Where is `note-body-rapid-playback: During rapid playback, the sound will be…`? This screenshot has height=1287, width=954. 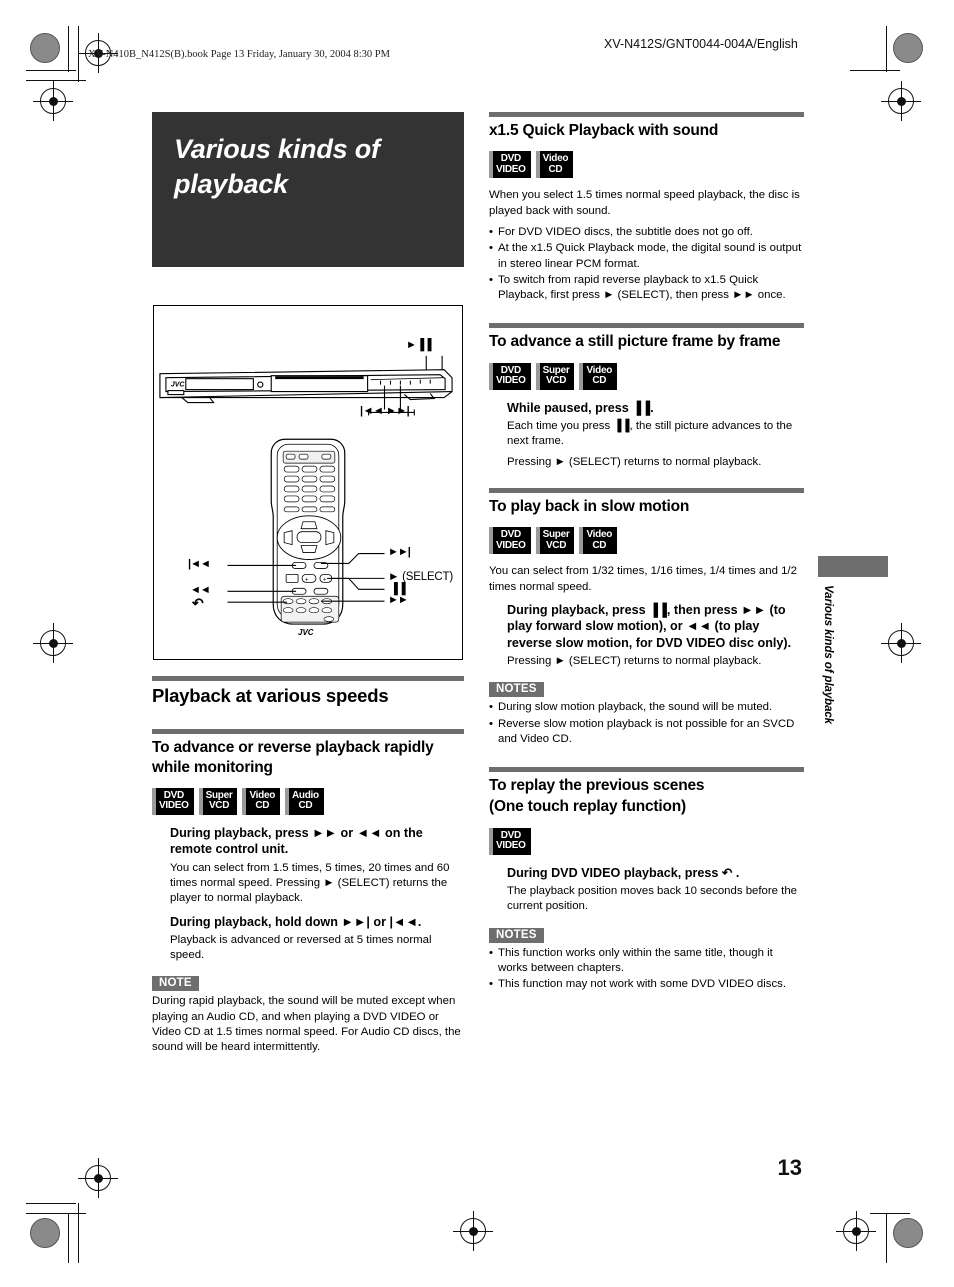 note-body-rapid-playback: During rapid playback, the sound will be… is located at coordinates (306, 1024).